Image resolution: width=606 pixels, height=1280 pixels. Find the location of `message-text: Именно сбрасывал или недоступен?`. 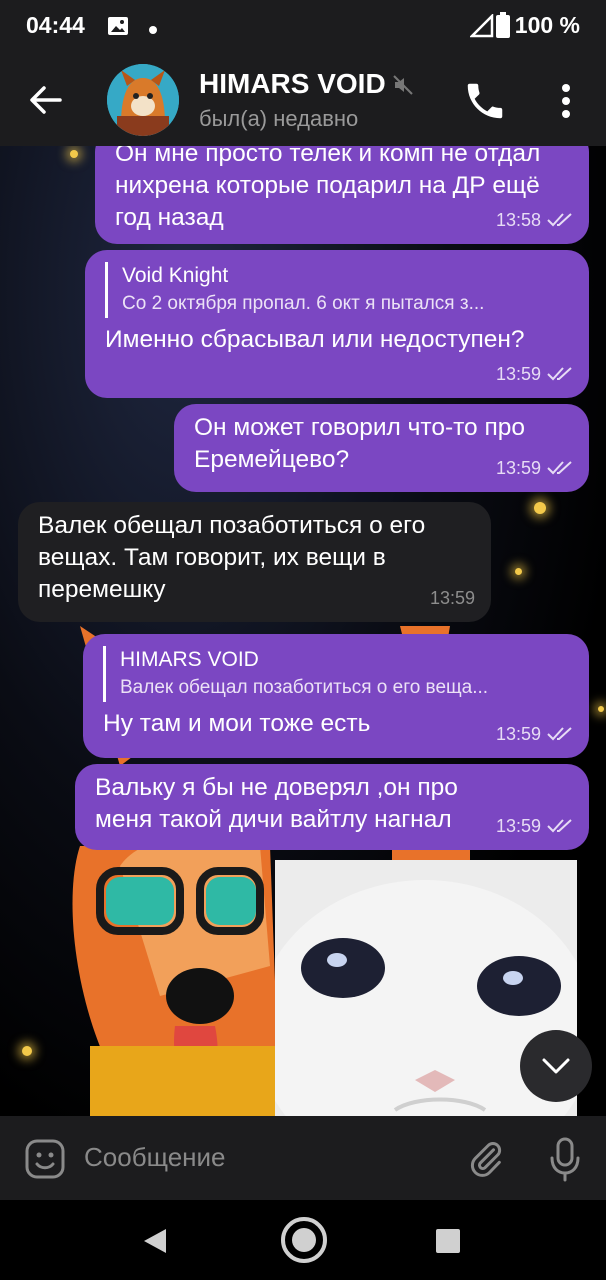

message-text: Именно сбрасывал или недоступен? is located at coordinates (315, 339).